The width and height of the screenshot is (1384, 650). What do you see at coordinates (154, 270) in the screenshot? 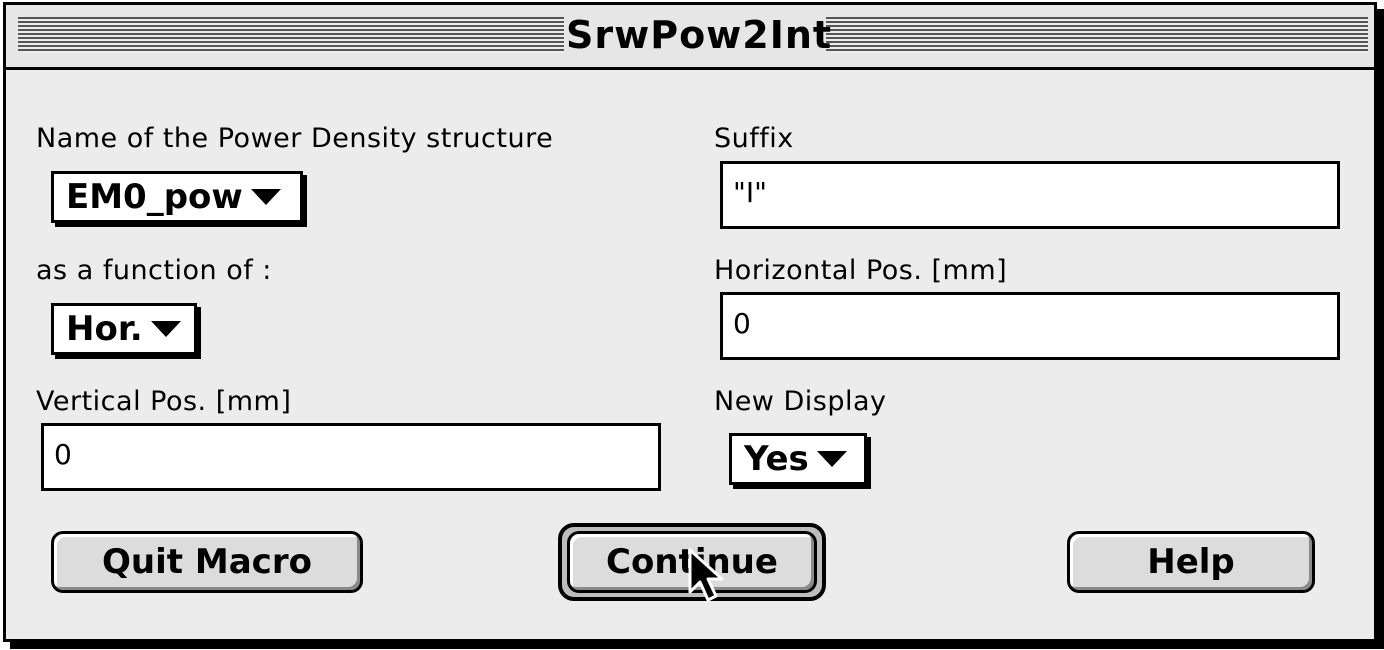
I see `function-of-label: as a function of :` at bounding box center [154, 270].